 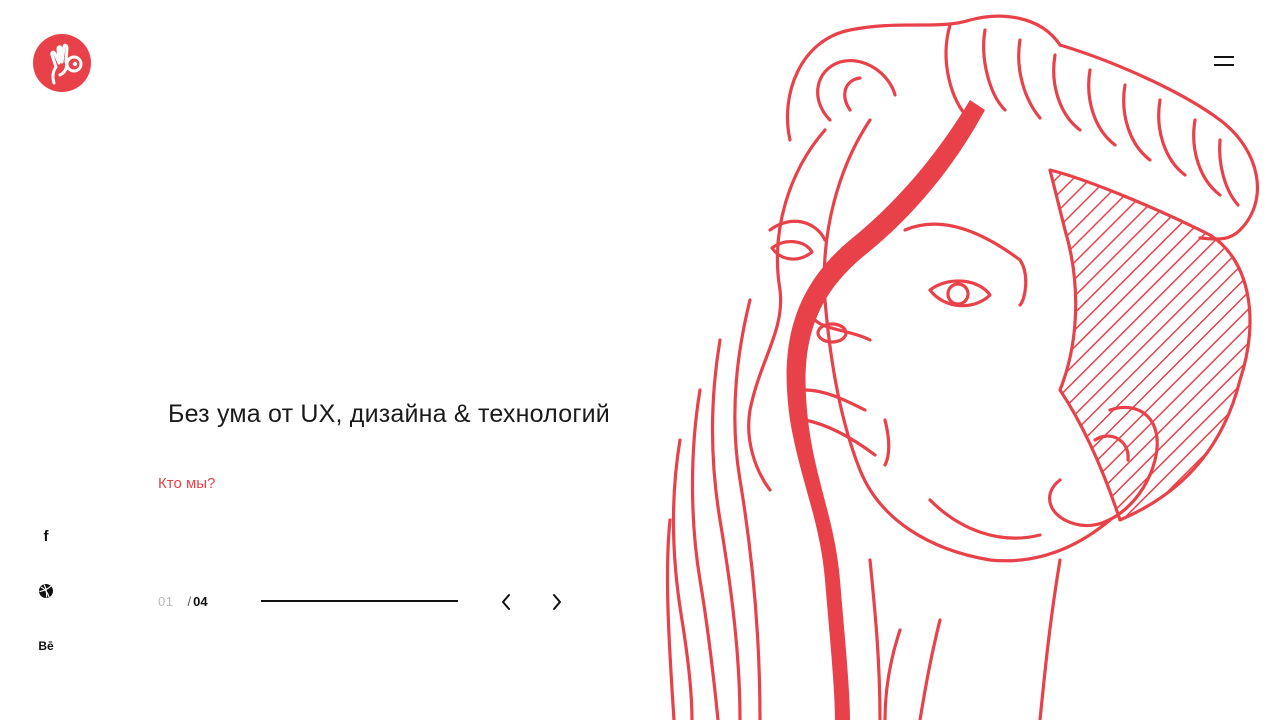 I want to click on chevron-right-icon, so click(x=557, y=602).